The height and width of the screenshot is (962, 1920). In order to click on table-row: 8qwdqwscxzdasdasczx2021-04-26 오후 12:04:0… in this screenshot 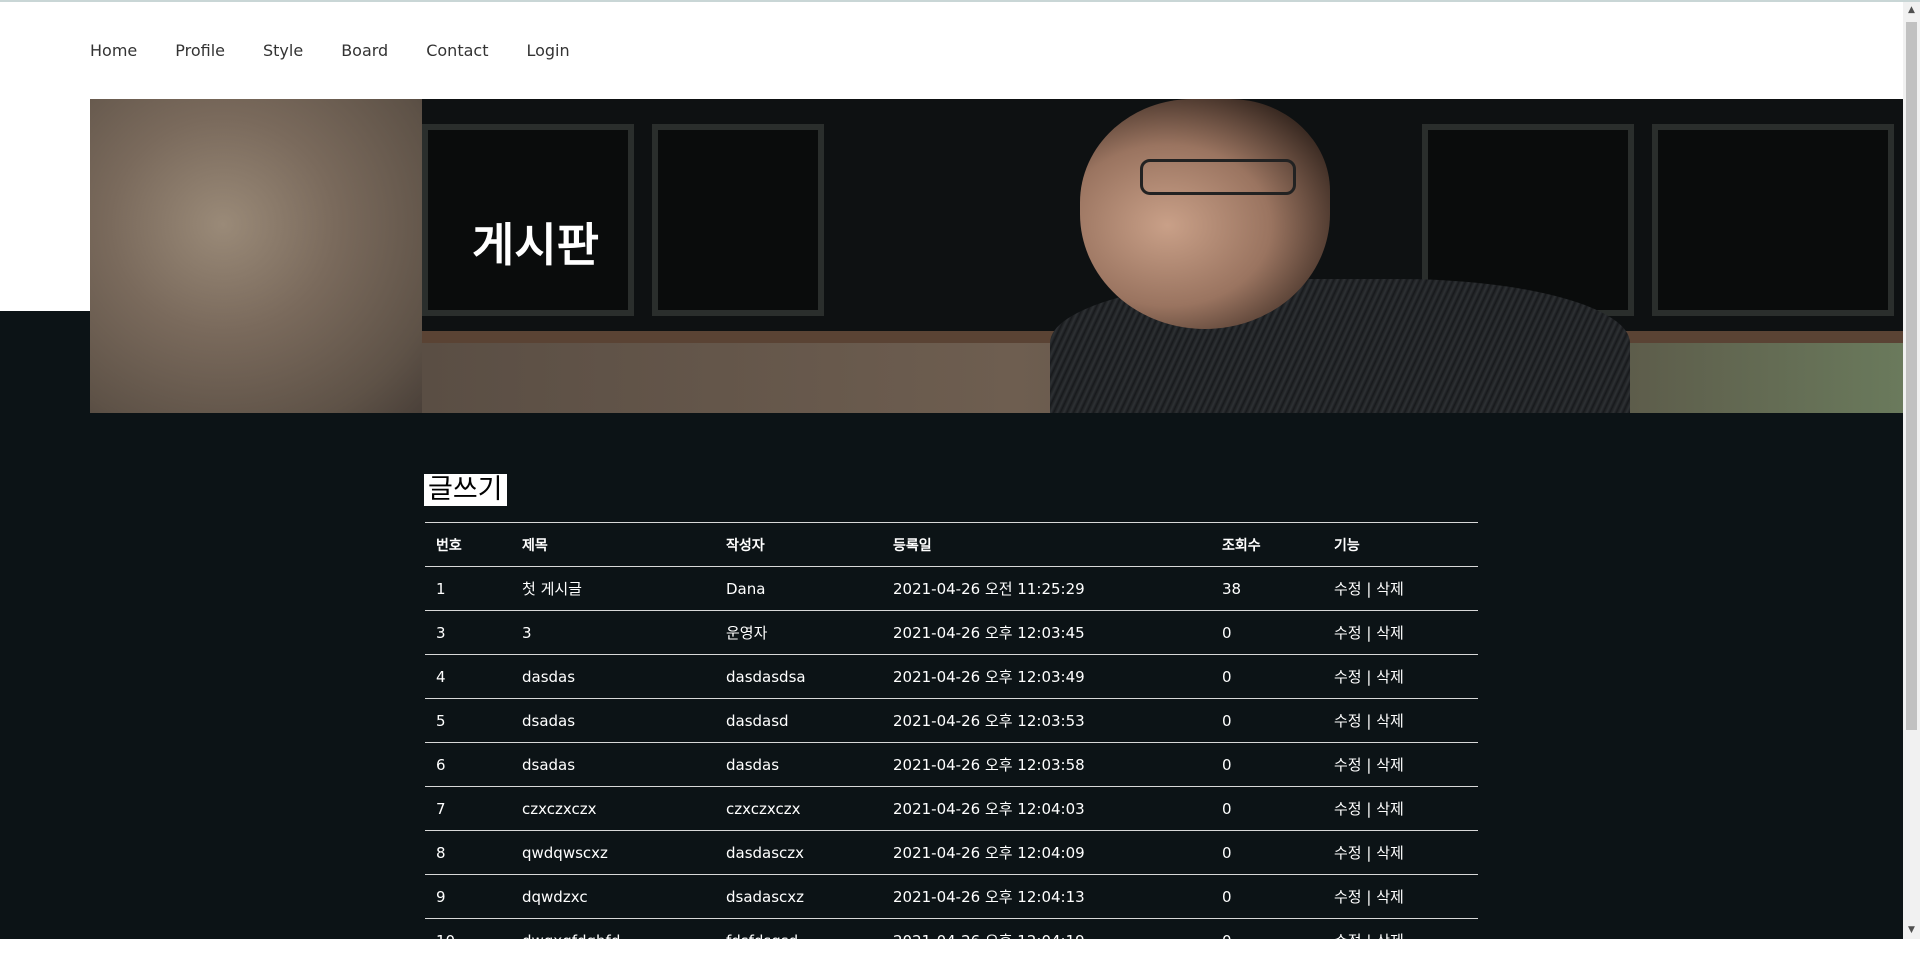, I will do `click(951, 853)`.